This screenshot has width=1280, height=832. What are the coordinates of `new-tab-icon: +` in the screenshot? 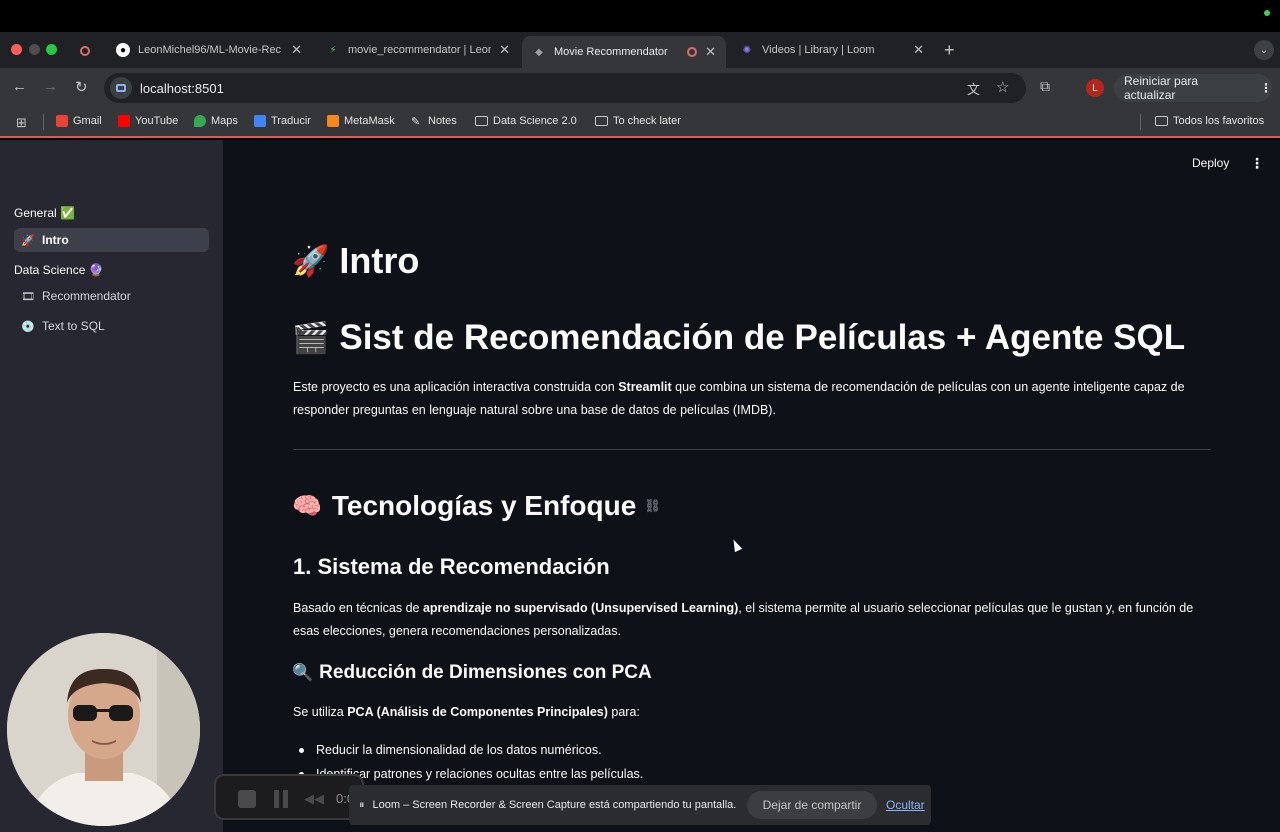 It's located at (949, 50).